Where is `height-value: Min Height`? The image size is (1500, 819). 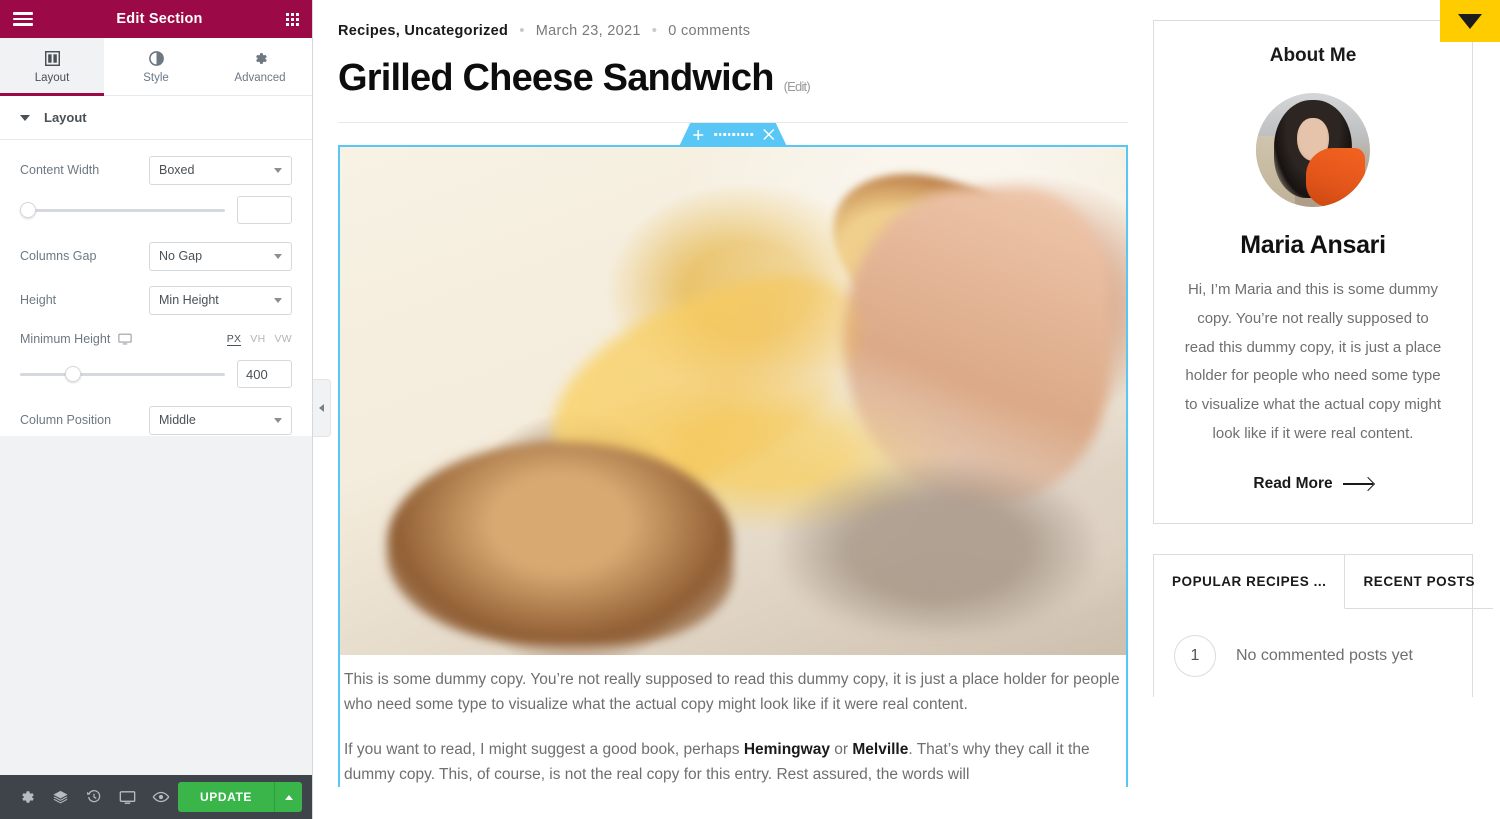 height-value: Min Height is located at coordinates (189, 300).